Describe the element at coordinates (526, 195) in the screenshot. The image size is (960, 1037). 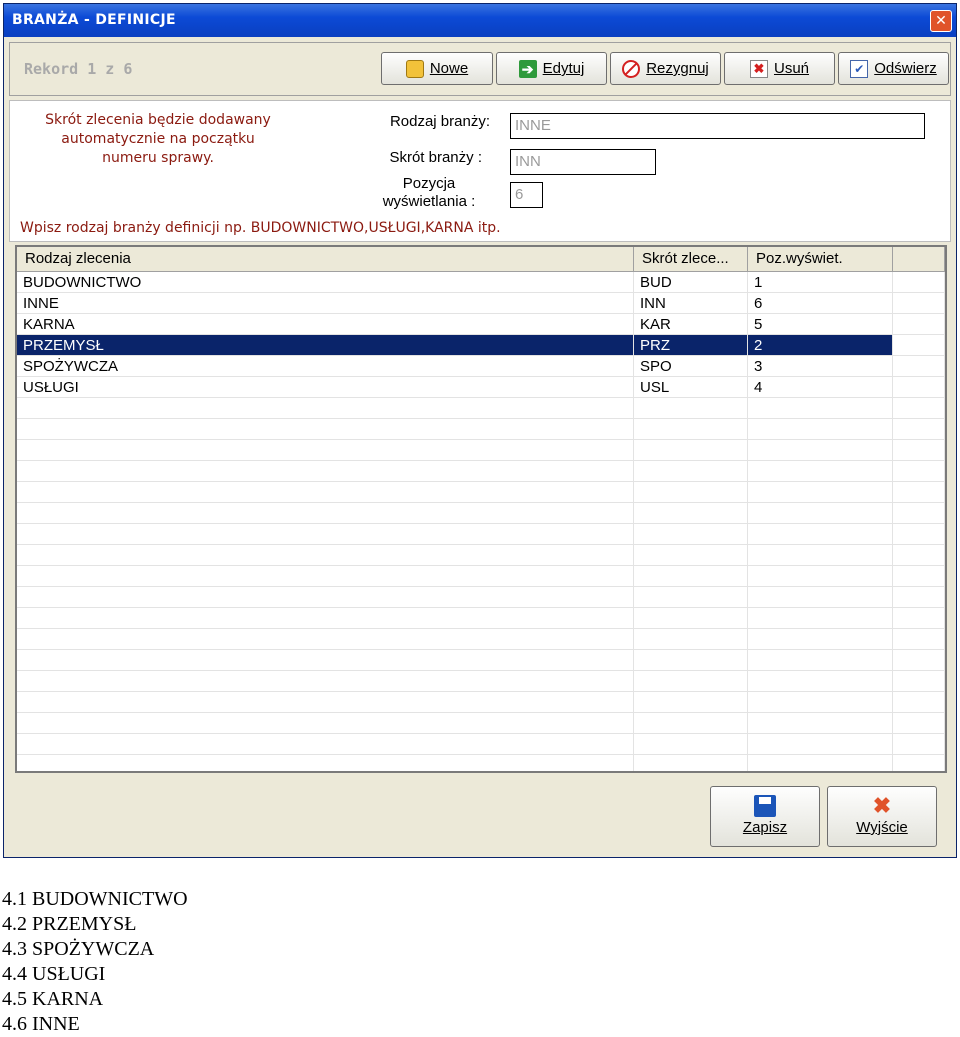
I see `display-position-input: 6` at that location.